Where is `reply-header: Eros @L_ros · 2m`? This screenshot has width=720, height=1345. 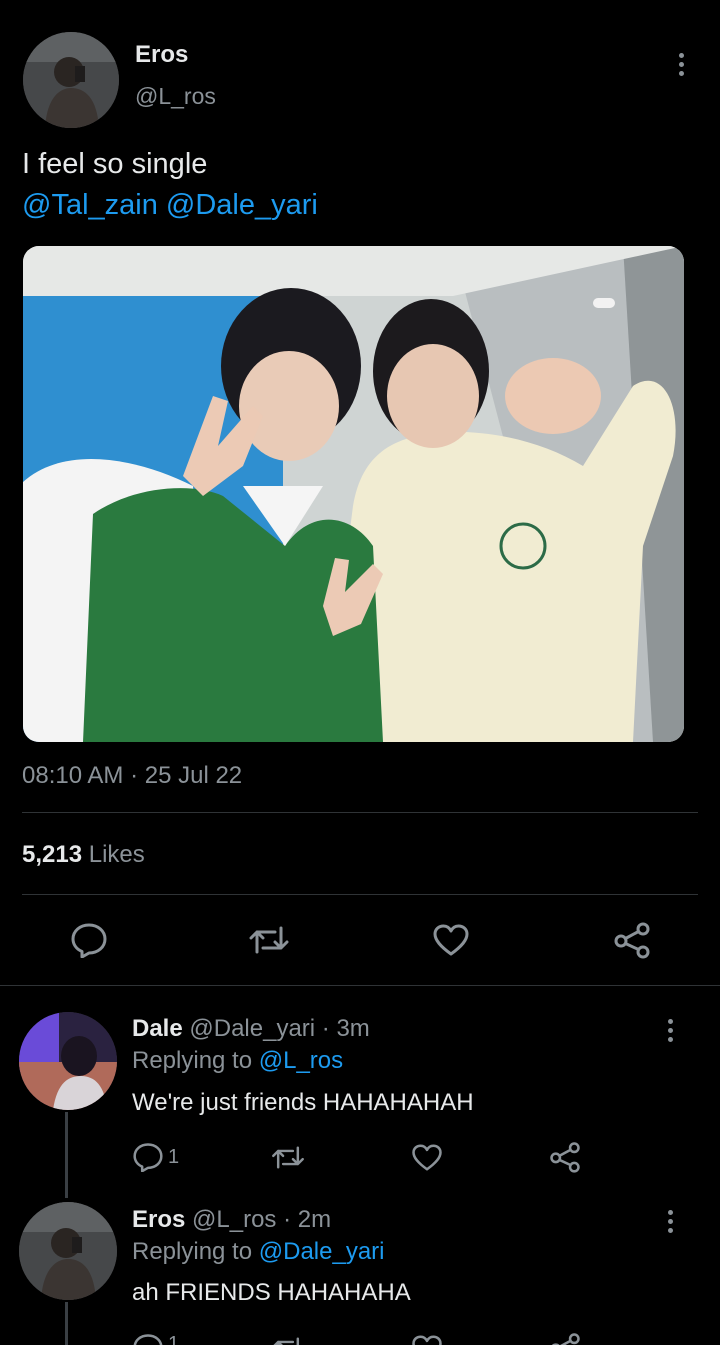 reply-header: Eros @L_ros · 2m is located at coordinates (231, 1220).